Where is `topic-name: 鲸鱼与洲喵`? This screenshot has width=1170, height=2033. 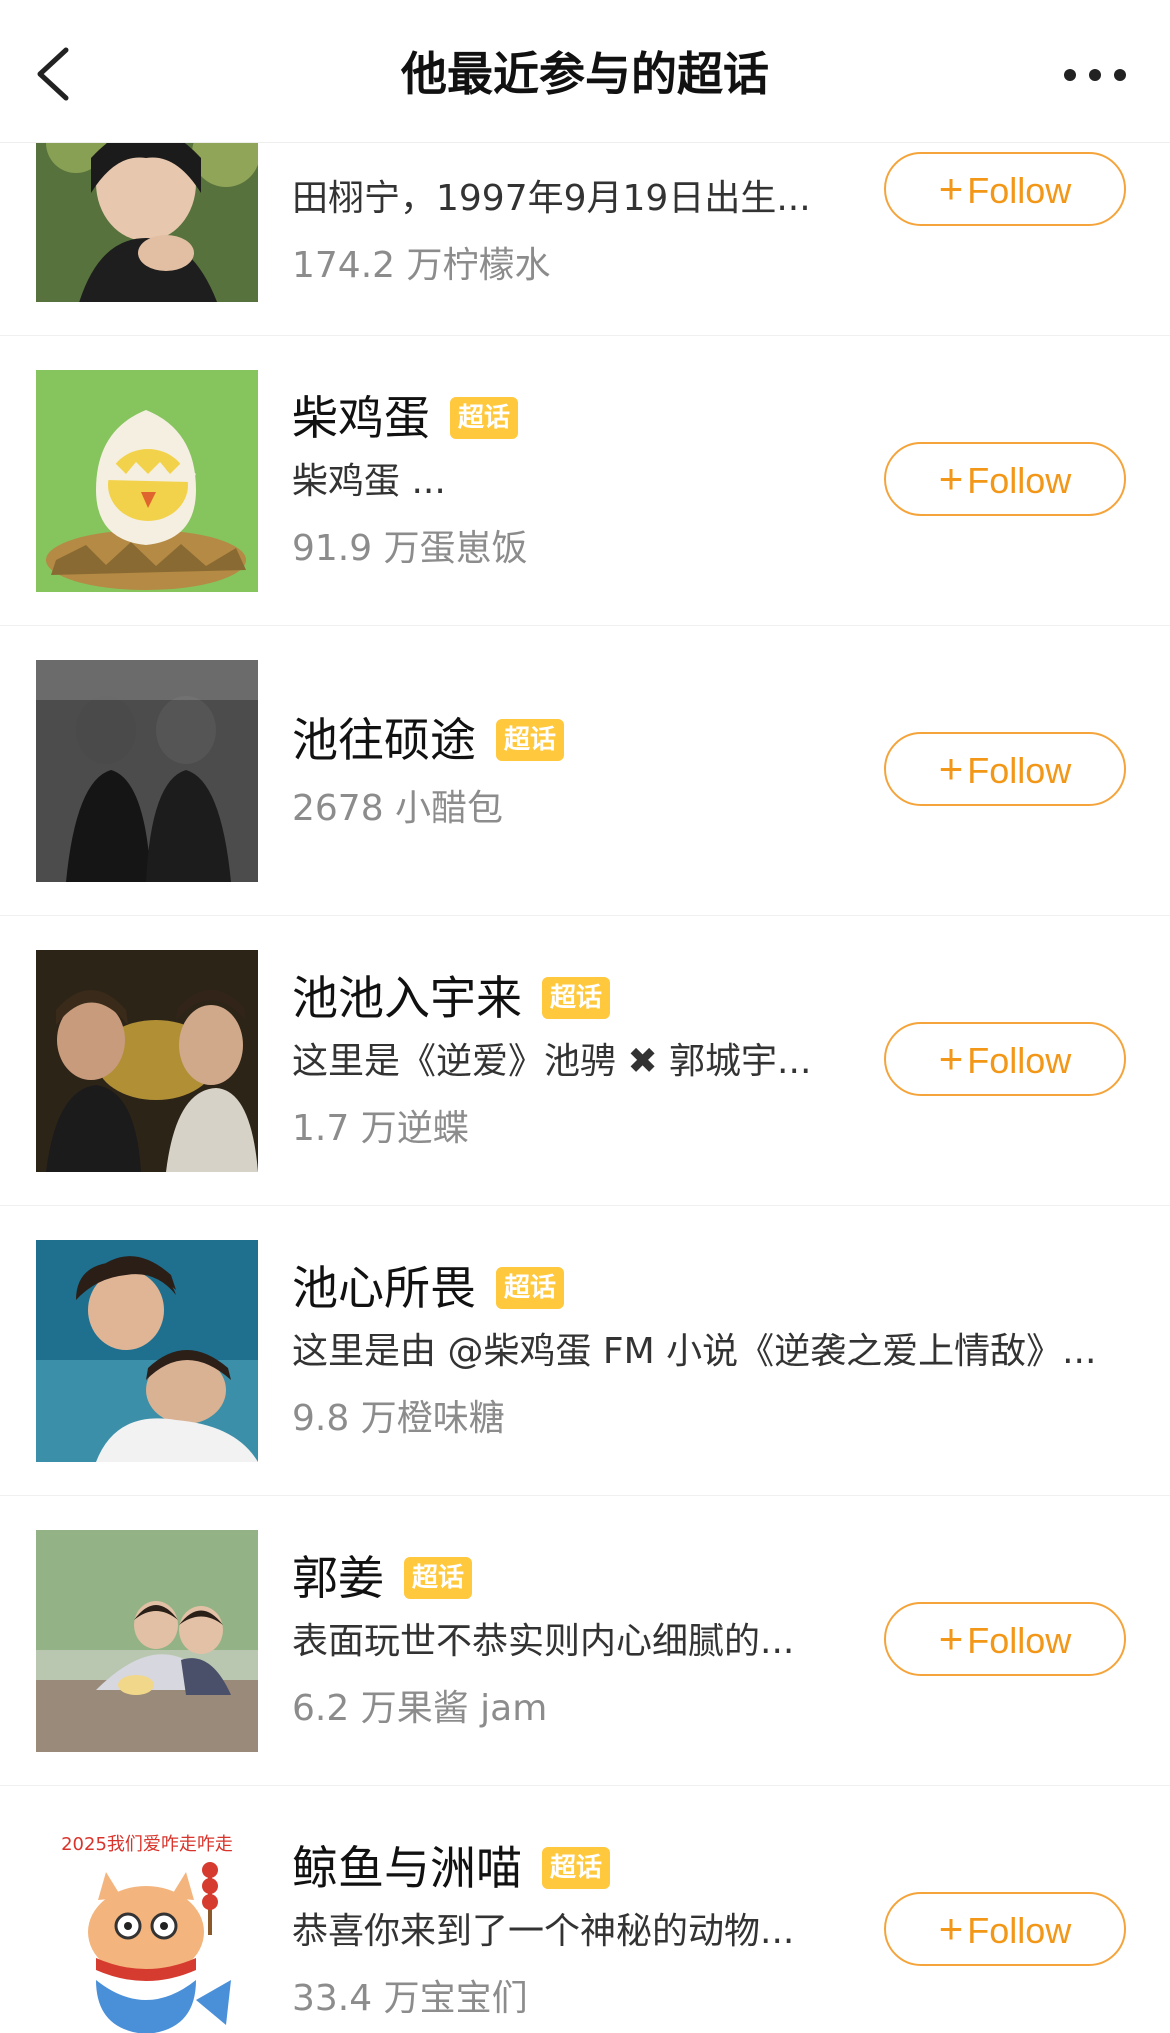
topic-name: 鲸鱼与洲喵 is located at coordinates (407, 1868).